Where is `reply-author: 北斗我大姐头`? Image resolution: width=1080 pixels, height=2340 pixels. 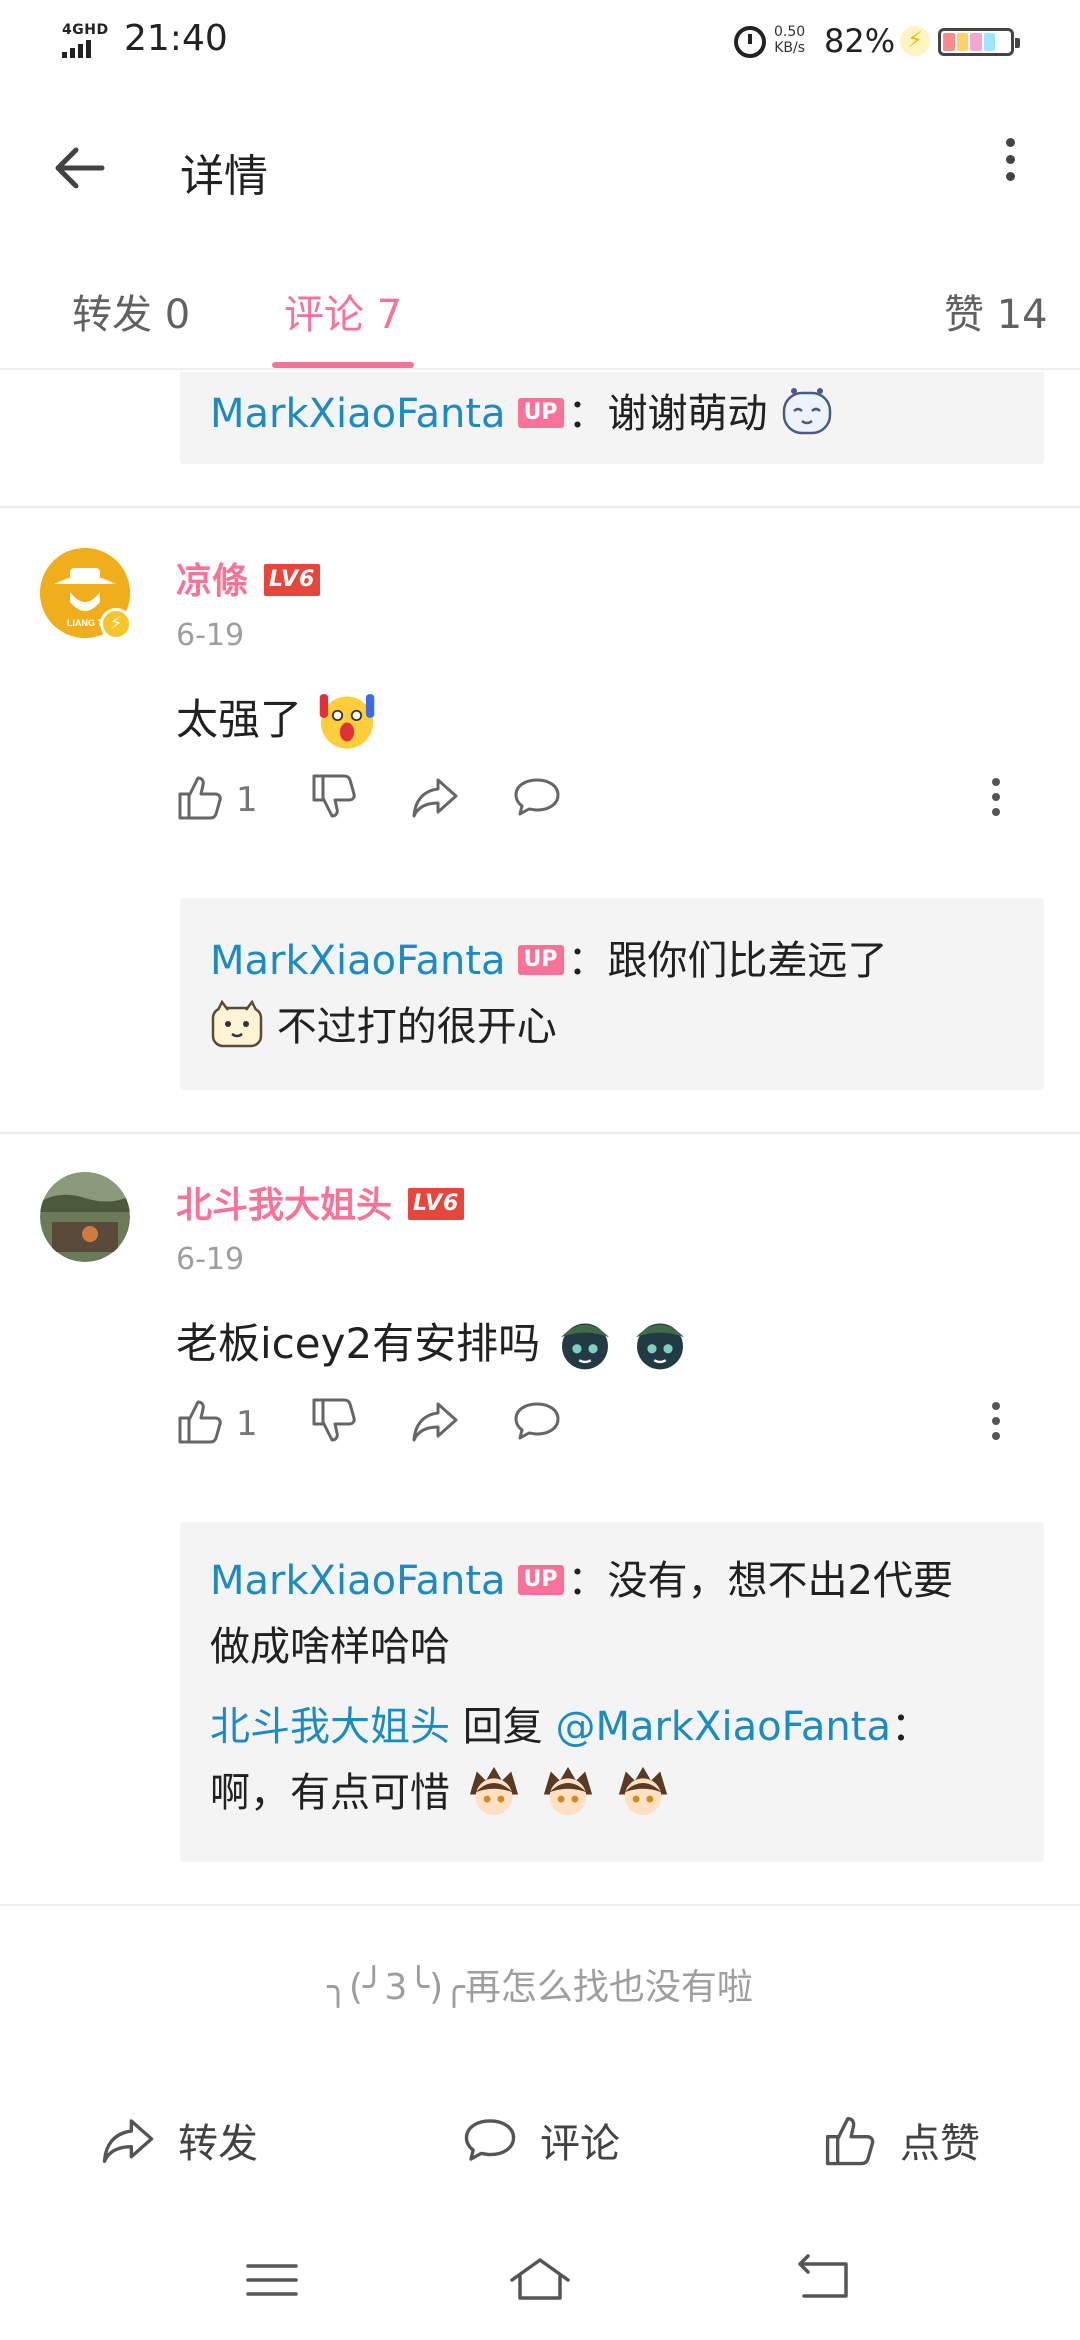
reply-author: 北斗我大姐头 is located at coordinates (330, 1727).